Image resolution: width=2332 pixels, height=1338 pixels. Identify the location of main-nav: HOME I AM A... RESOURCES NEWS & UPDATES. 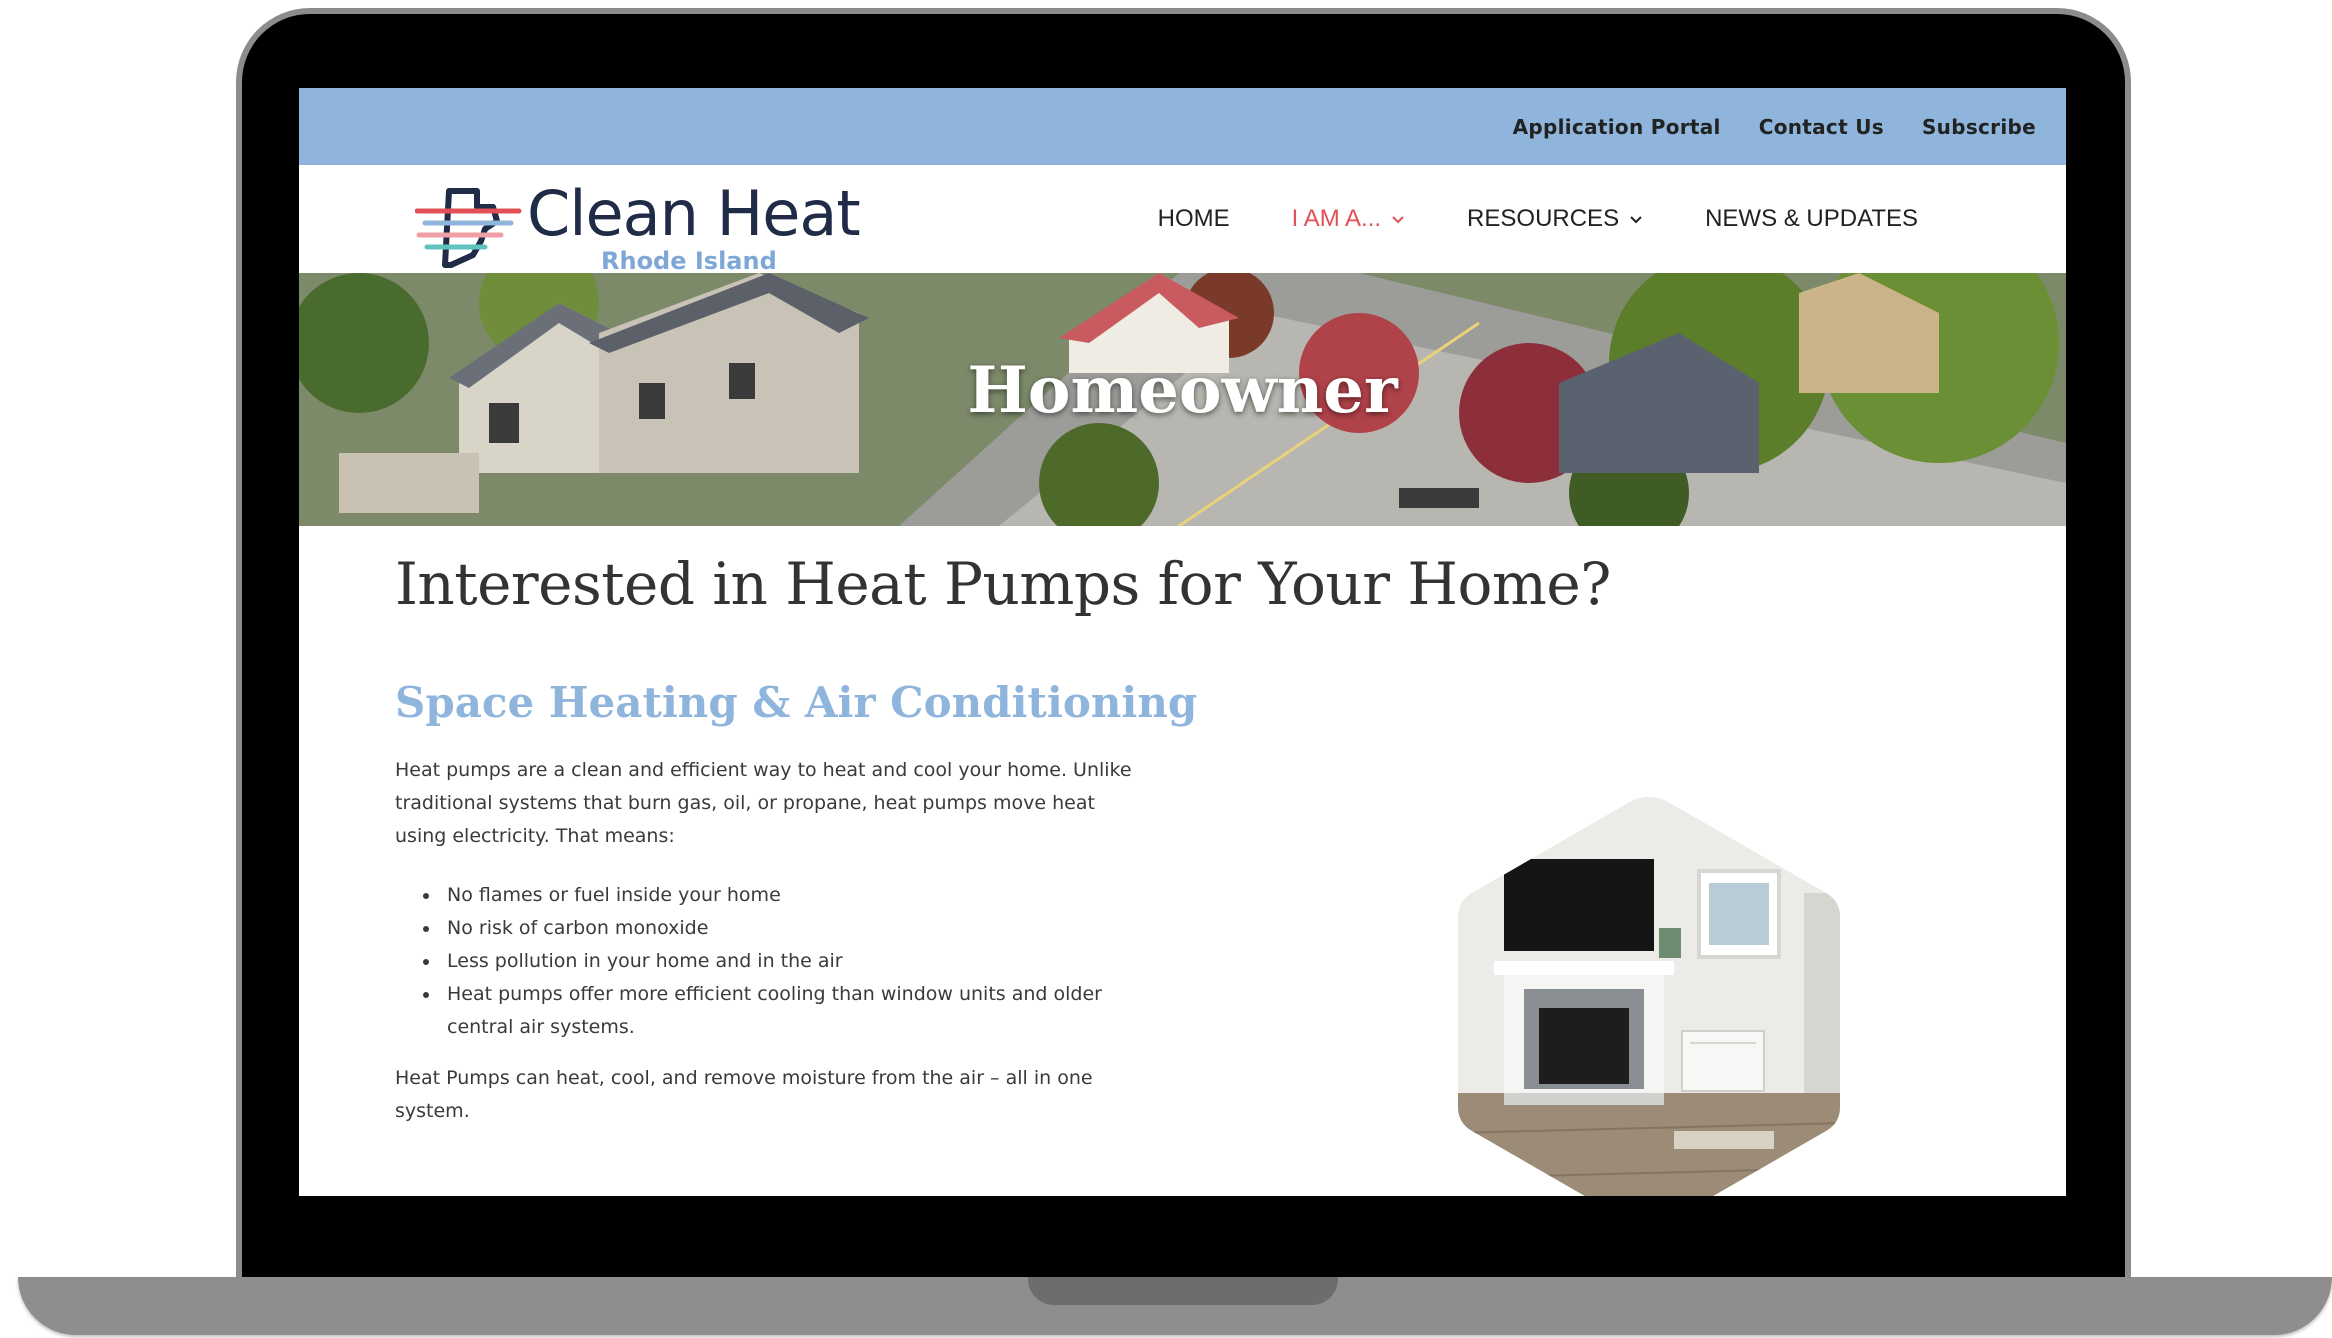
(1507, 219).